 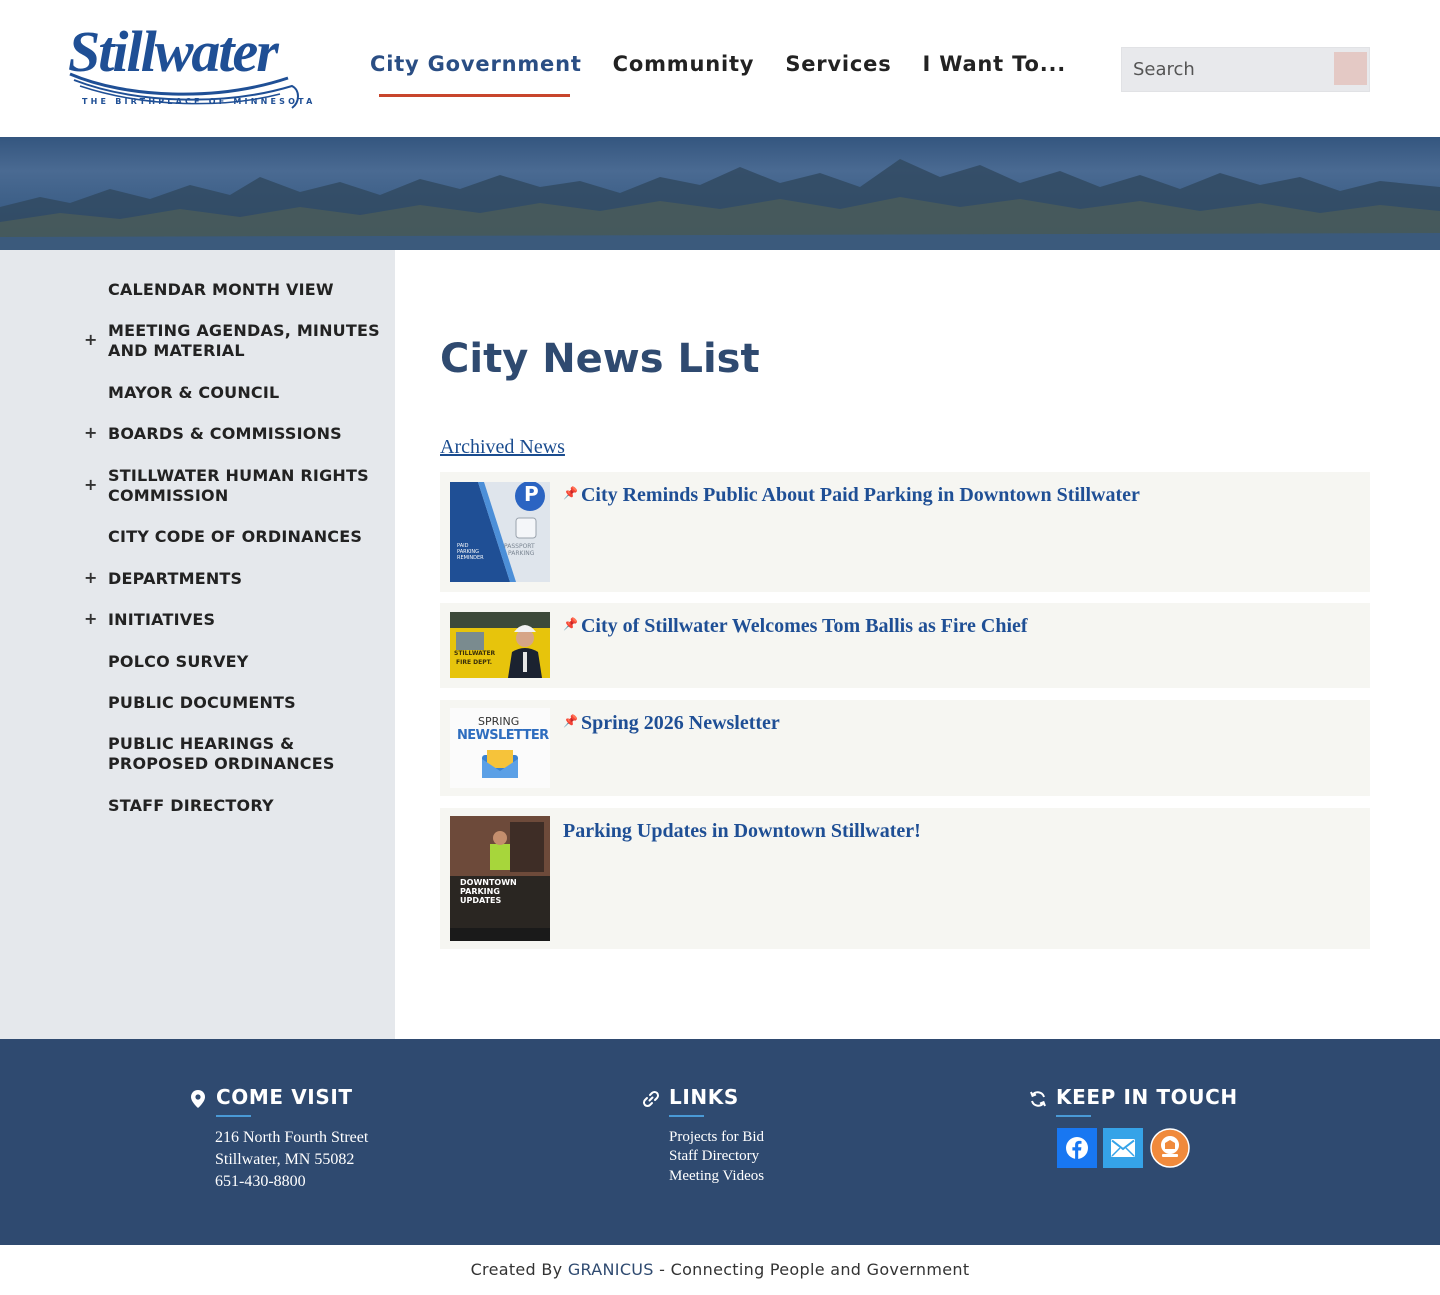 What do you see at coordinates (1038, 1099) in the screenshot?
I see `refresh-icon` at bounding box center [1038, 1099].